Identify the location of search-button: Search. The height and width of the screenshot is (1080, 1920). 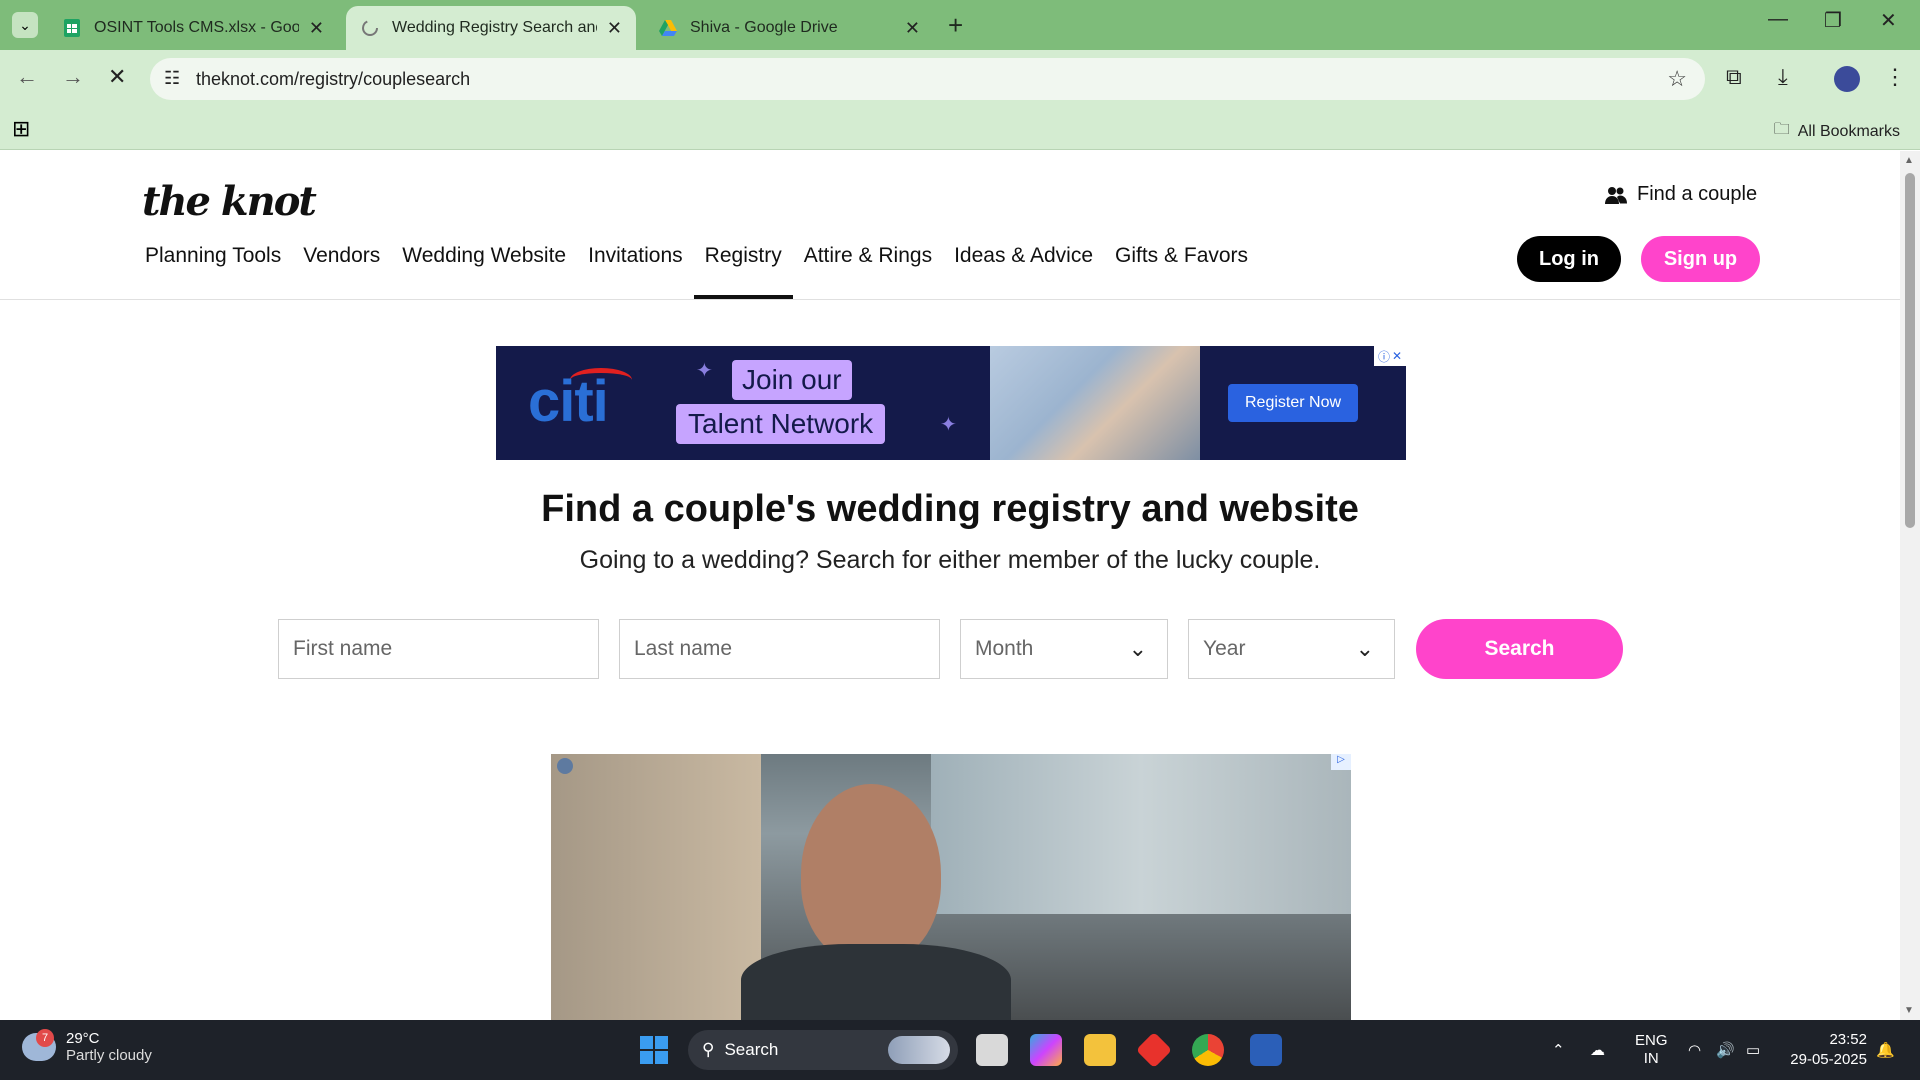
(1519, 649).